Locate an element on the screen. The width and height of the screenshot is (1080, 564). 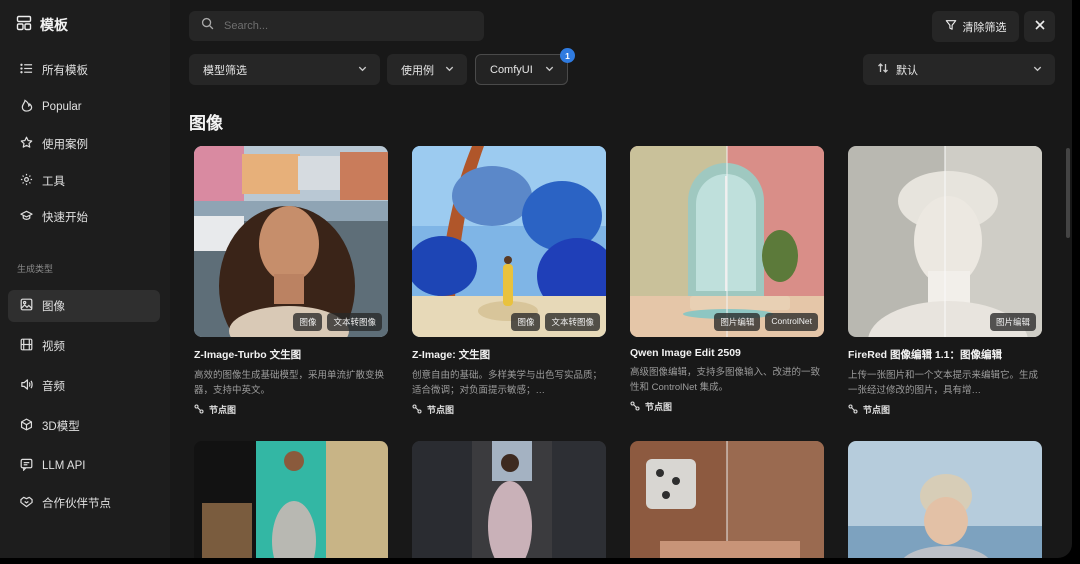
clear-filters-button: 清除筛选 is located at coordinates (975, 26).